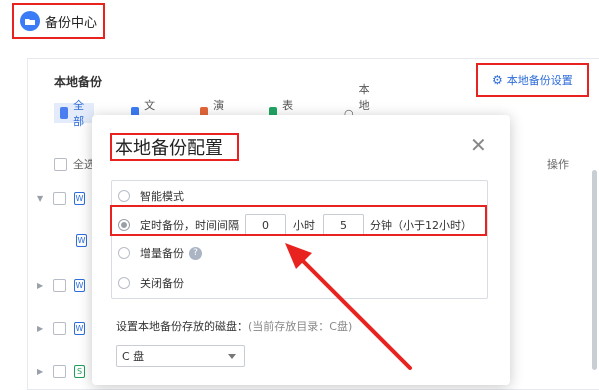 The image size is (599, 390). What do you see at coordinates (195, 253) in the screenshot?
I see `help-icon: ?` at bounding box center [195, 253].